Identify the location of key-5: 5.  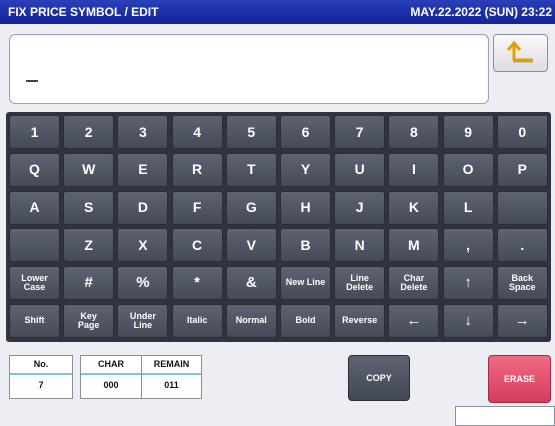
(251, 132).